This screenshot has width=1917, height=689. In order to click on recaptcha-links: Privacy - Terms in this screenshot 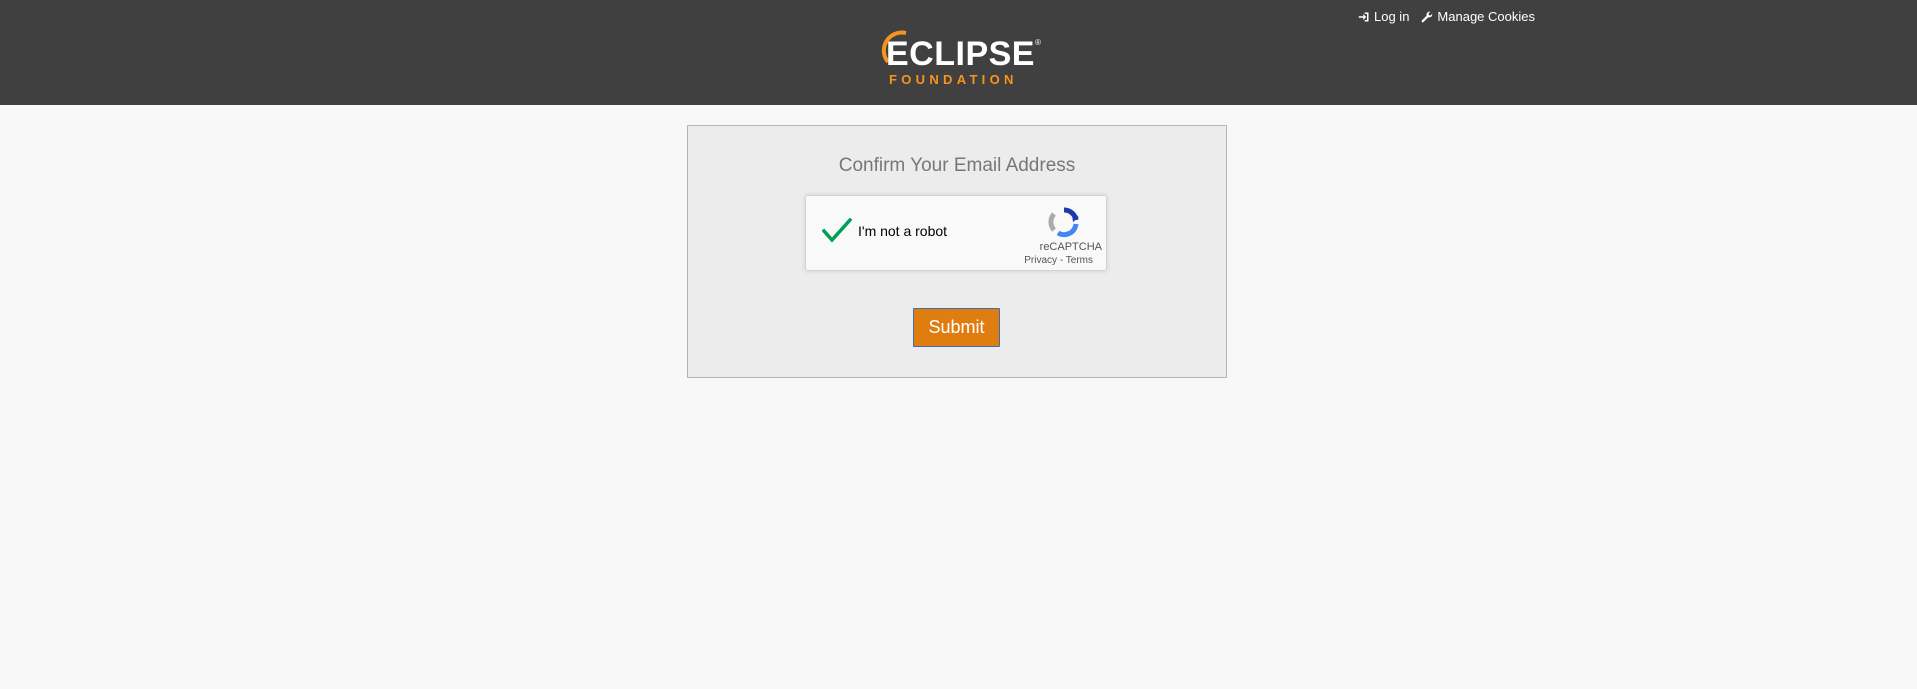, I will do `click(1058, 260)`.